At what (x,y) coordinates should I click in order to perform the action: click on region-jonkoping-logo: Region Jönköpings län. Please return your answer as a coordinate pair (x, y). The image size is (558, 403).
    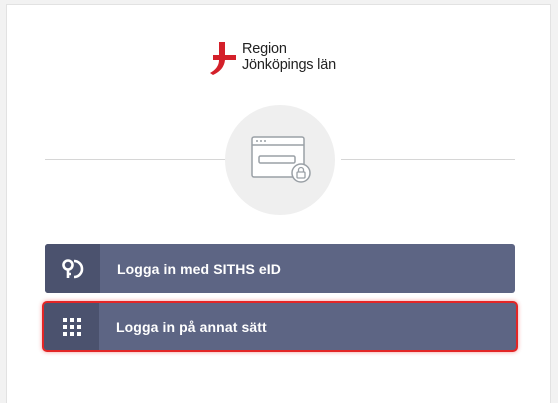
    Looking at the image, I should click on (273, 59).